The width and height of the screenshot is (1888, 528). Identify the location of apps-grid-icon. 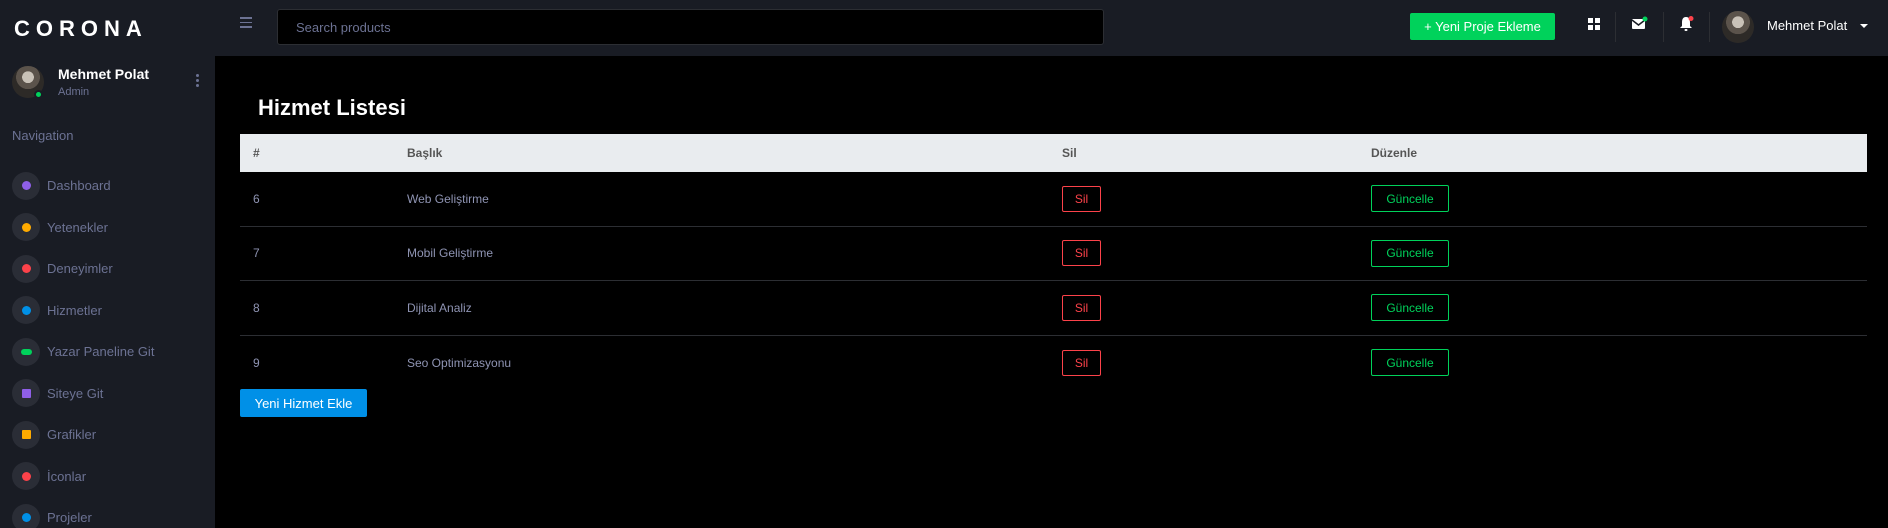
(1594, 24).